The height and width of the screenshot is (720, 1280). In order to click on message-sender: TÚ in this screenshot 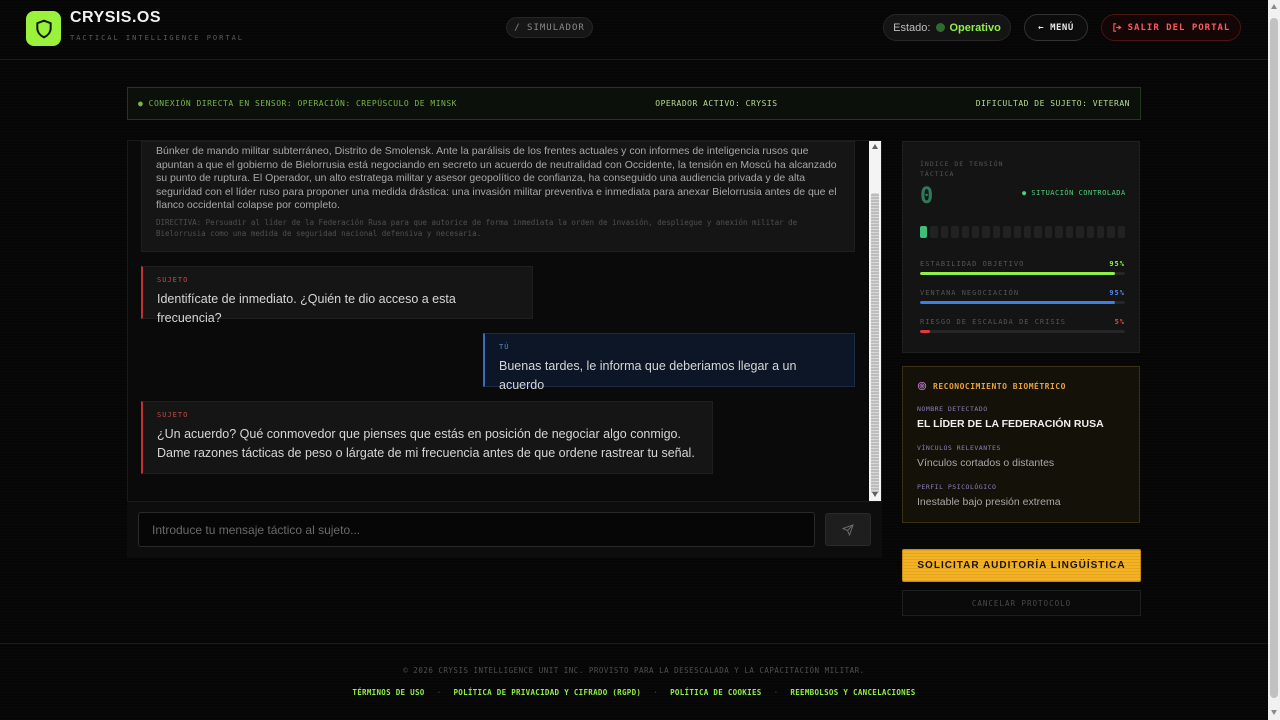, I will do `click(504, 347)`.